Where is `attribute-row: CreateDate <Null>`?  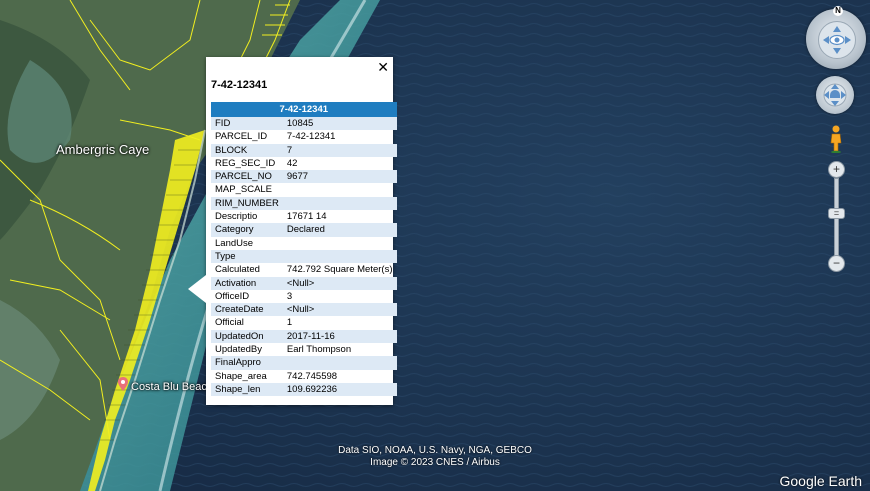 attribute-row: CreateDate <Null> is located at coordinates (304, 310).